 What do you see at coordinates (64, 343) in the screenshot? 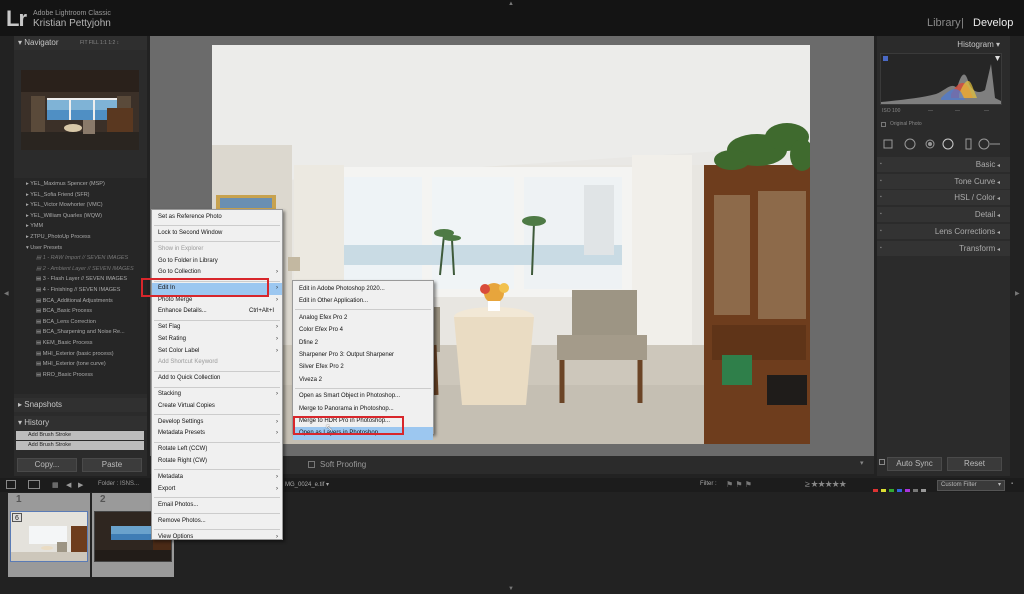
I see `preset-item: ▤ KEM_Basic Process` at bounding box center [64, 343].